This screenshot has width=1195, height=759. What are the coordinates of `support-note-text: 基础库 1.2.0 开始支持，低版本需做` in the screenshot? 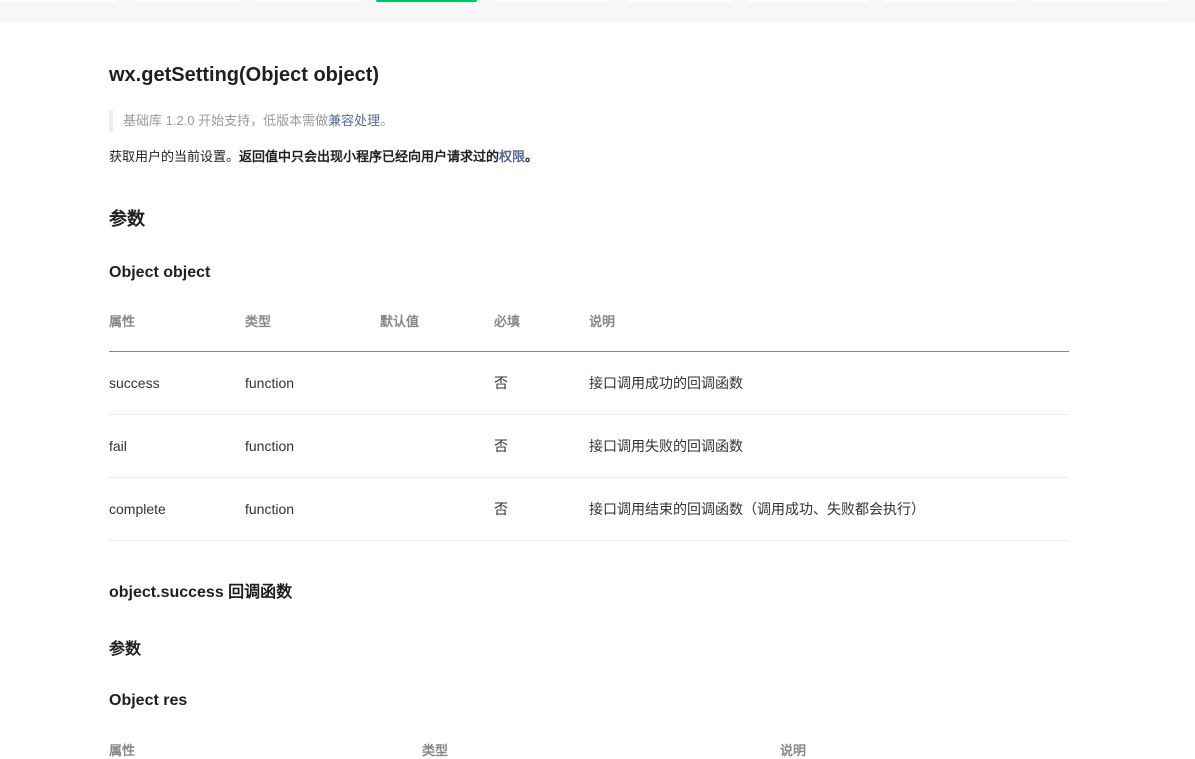 It's located at (226, 120).